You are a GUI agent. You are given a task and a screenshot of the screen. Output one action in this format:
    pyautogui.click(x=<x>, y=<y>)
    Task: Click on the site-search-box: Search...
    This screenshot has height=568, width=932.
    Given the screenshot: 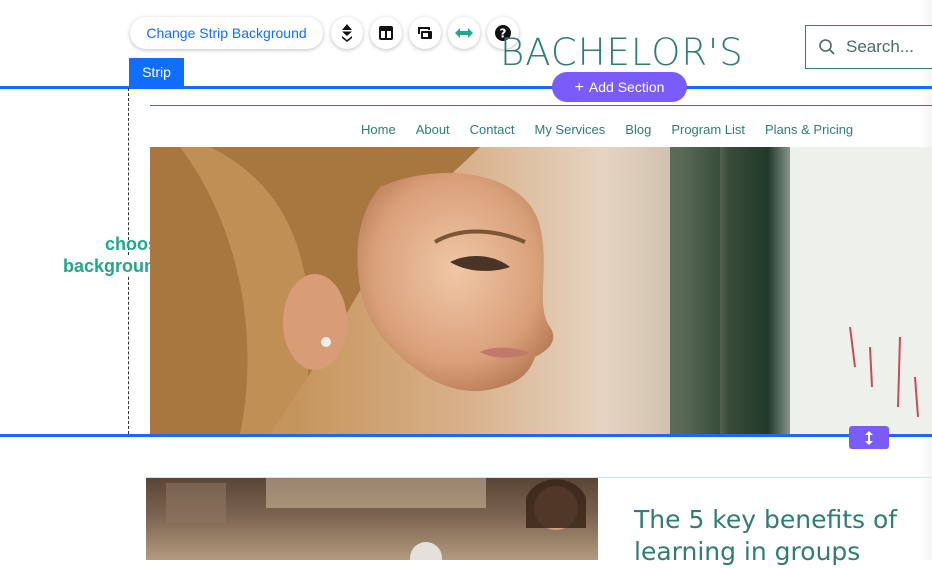 What is the action you would take?
    pyautogui.click(x=868, y=47)
    